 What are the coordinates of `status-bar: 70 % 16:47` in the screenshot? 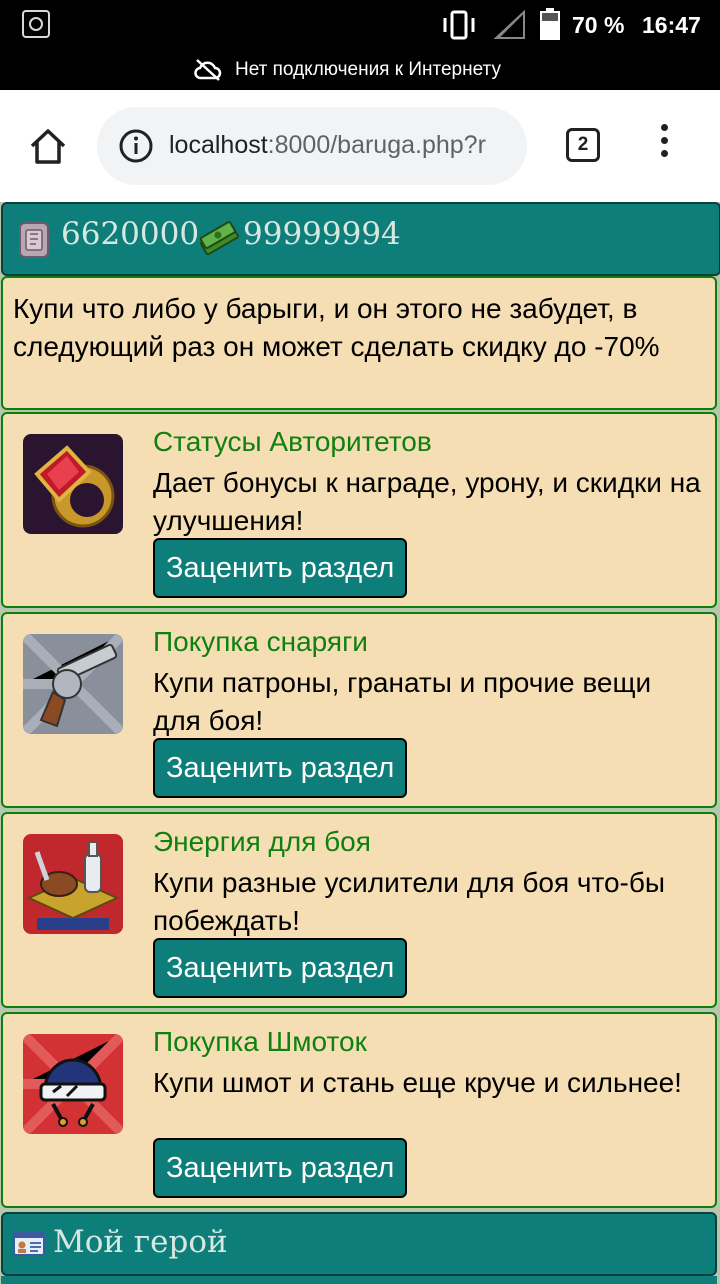 It's located at (360, 26).